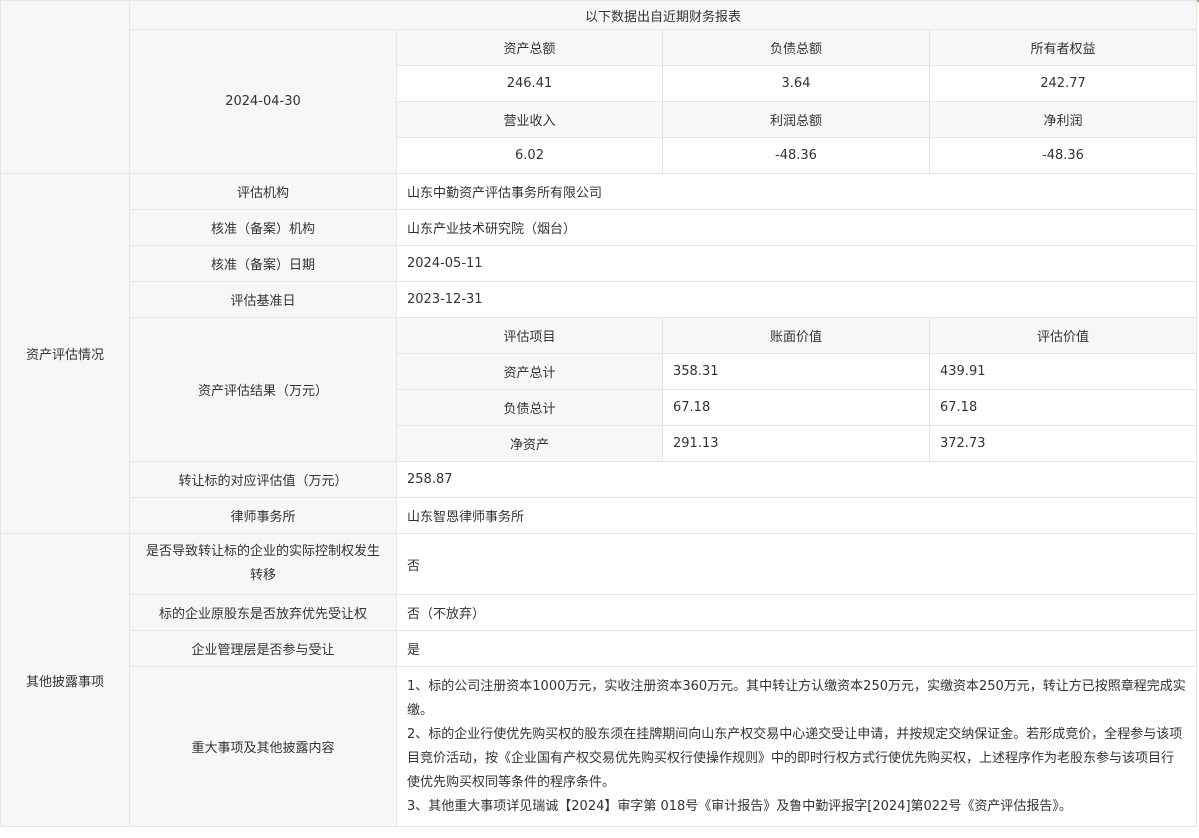 Image resolution: width=1199 pixels, height=838 pixels. I want to click on approval-date-value: 2024-05-11, so click(796, 263).